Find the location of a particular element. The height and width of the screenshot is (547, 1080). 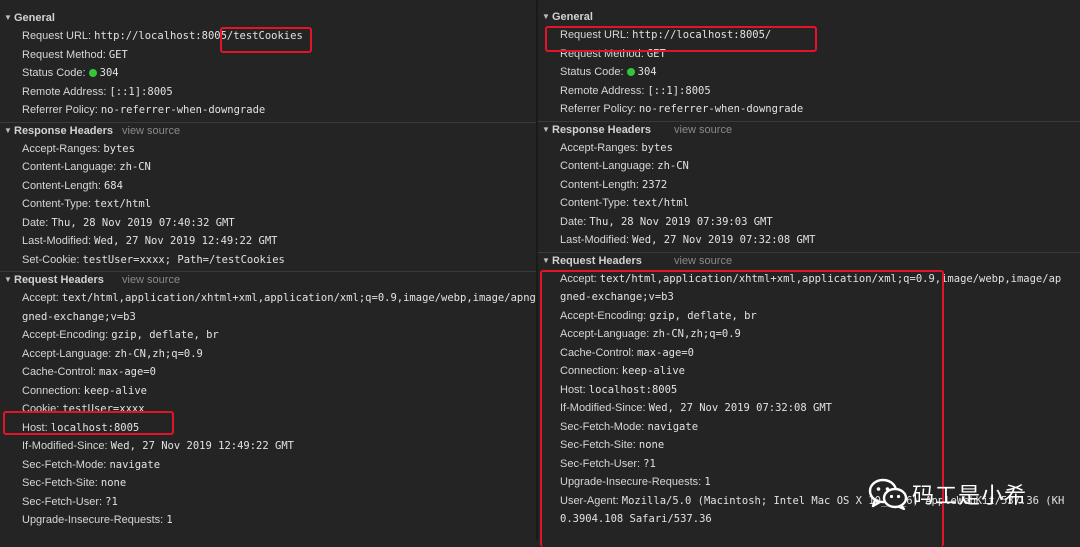

header-name: Status Code: is located at coordinates (54, 73).